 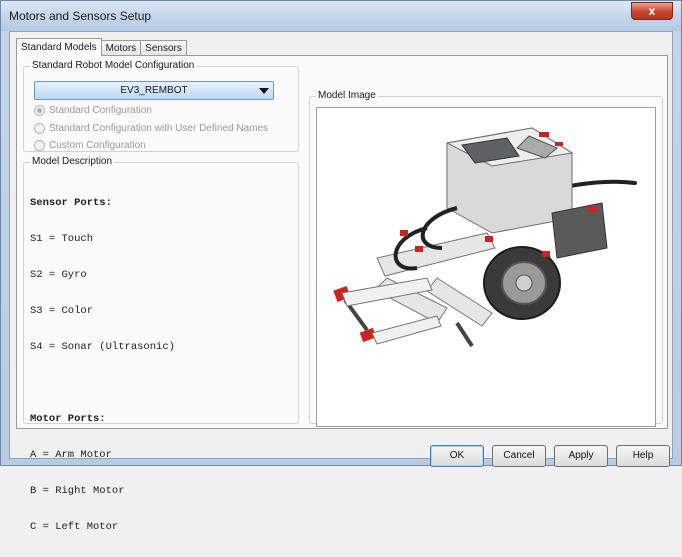 I want to click on sensor-port-line: S3 = Color, so click(x=62, y=311).